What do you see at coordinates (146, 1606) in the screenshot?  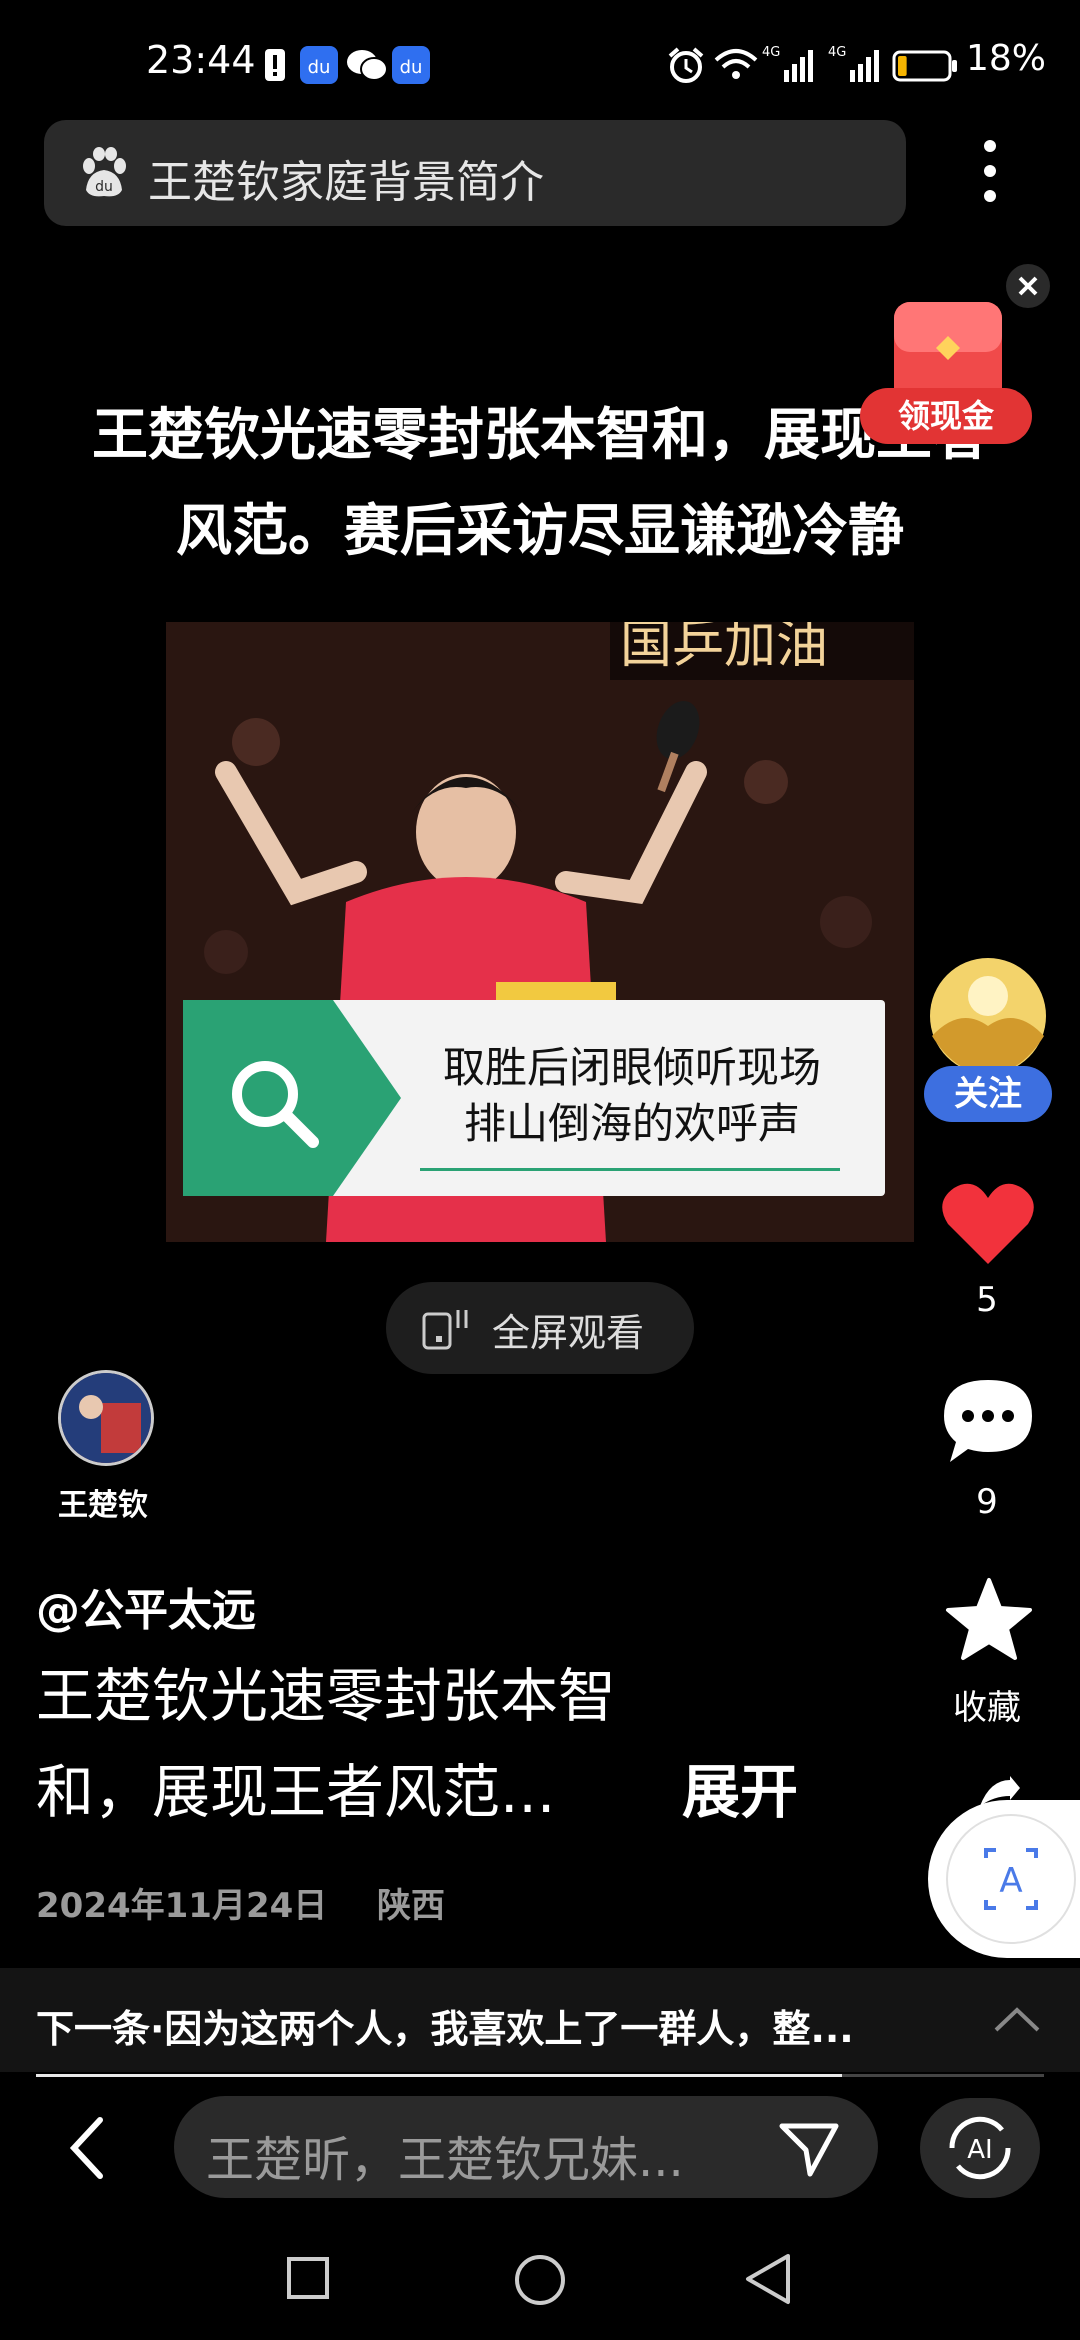 I see `post-handle: @公平太远` at bounding box center [146, 1606].